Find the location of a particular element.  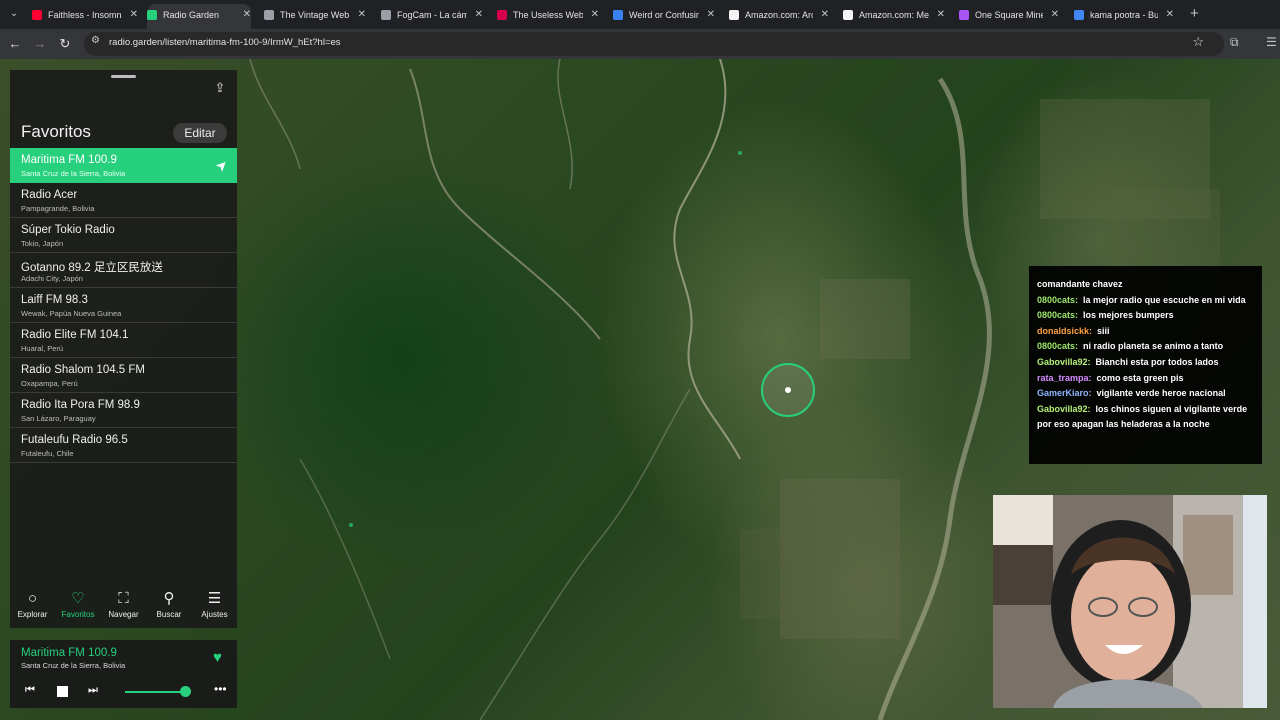

volume-handle is located at coordinates (185, 691).